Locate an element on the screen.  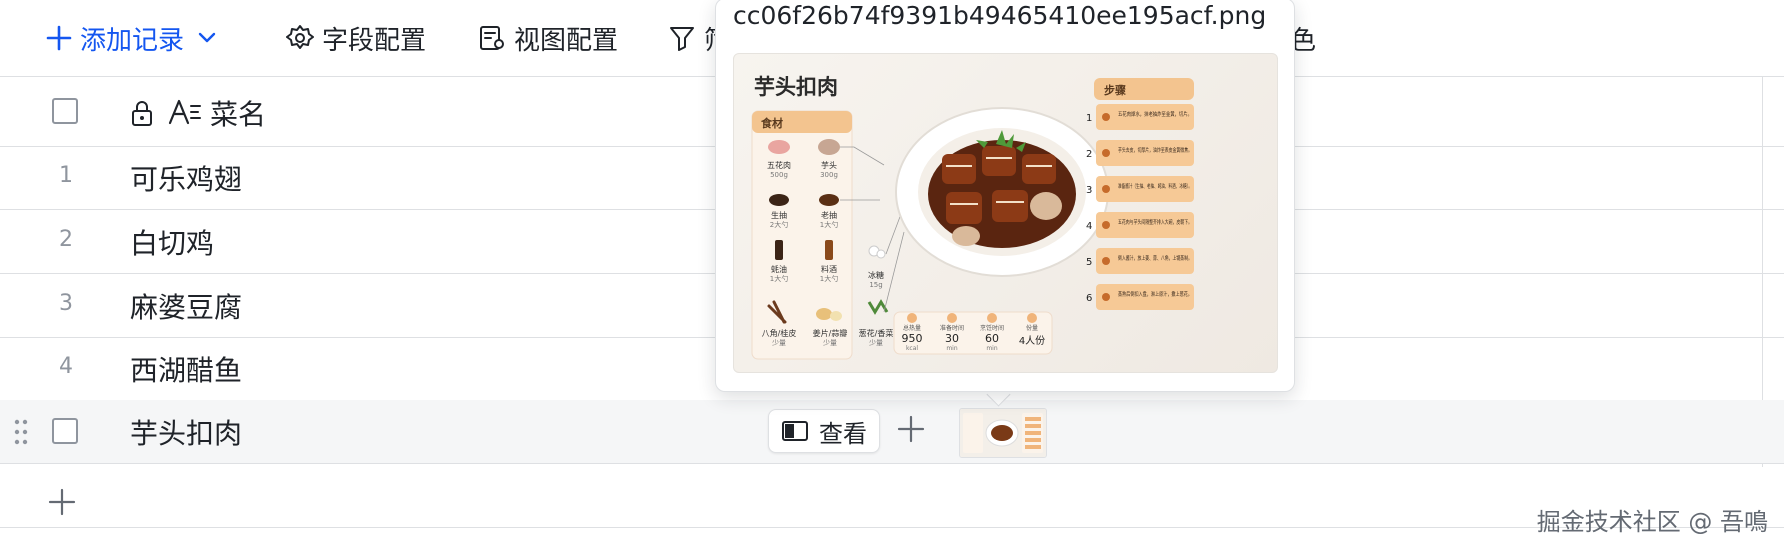
step-number: 6 is located at coordinates (1089, 298).